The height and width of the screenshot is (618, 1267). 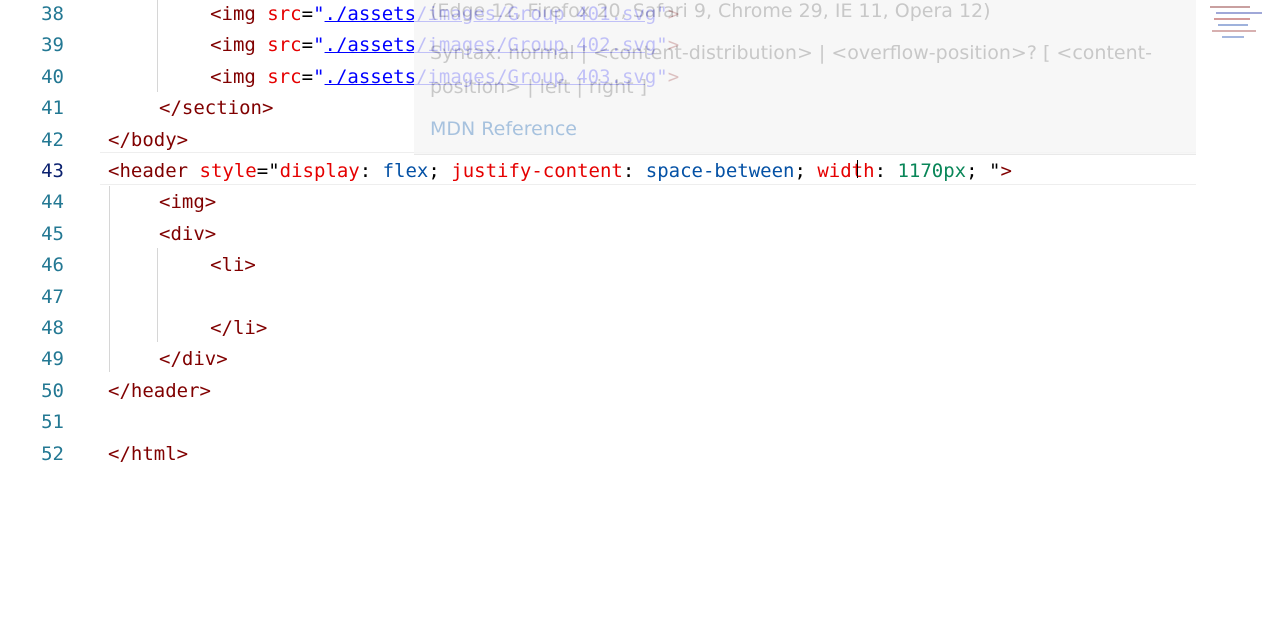 What do you see at coordinates (600, 328) in the screenshot?
I see `code-line: 48 </li>` at bounding box center [600, 328].